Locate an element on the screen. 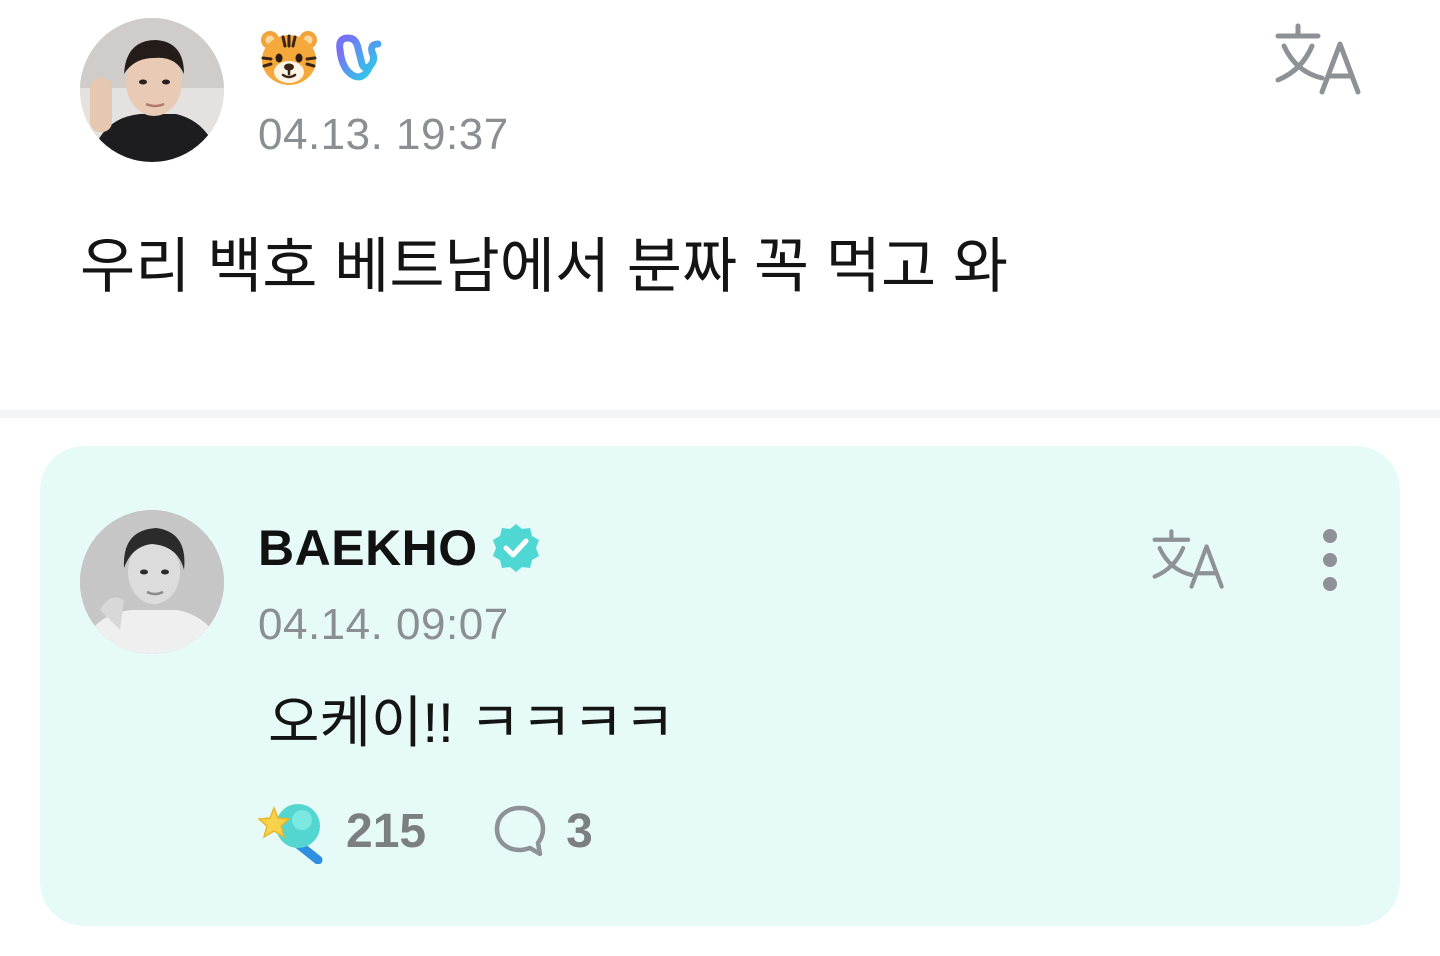 The height and width of the screenshot is (956, 1440). section-divider is located at coordinates (720, 414).